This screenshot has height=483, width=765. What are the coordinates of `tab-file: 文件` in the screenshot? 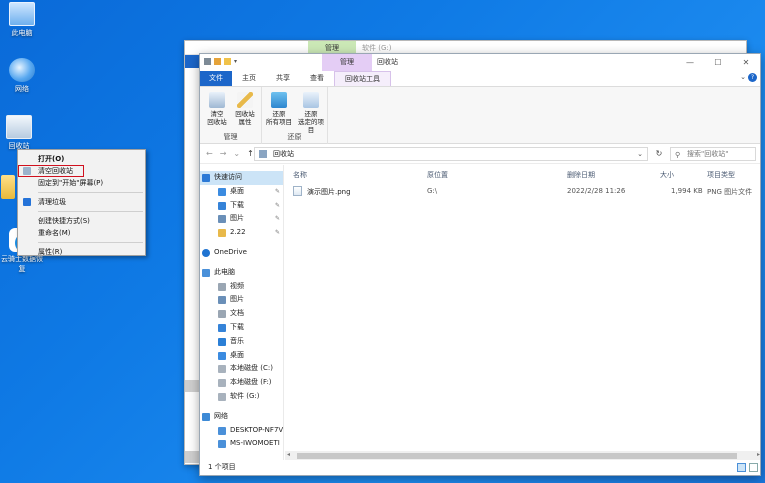 It's located at (216, 78).